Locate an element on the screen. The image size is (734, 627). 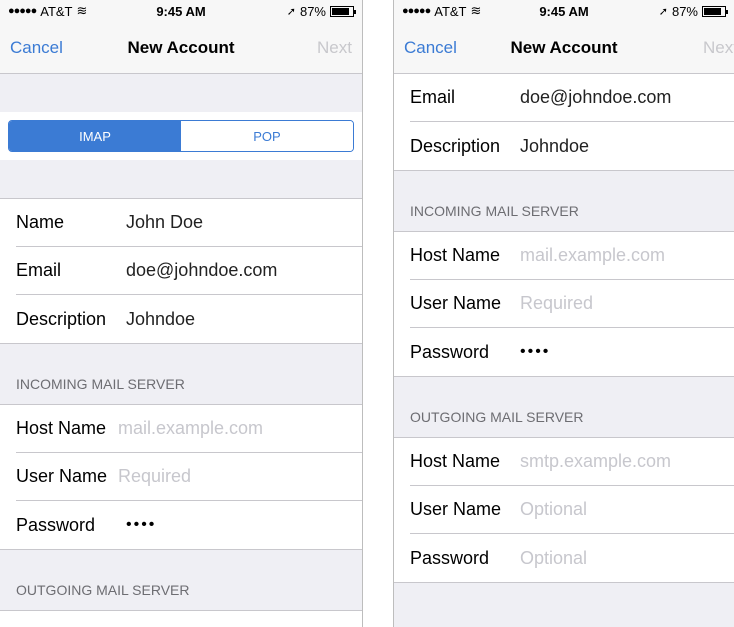
segment-pop: POP is located at coordinates (267, 136).